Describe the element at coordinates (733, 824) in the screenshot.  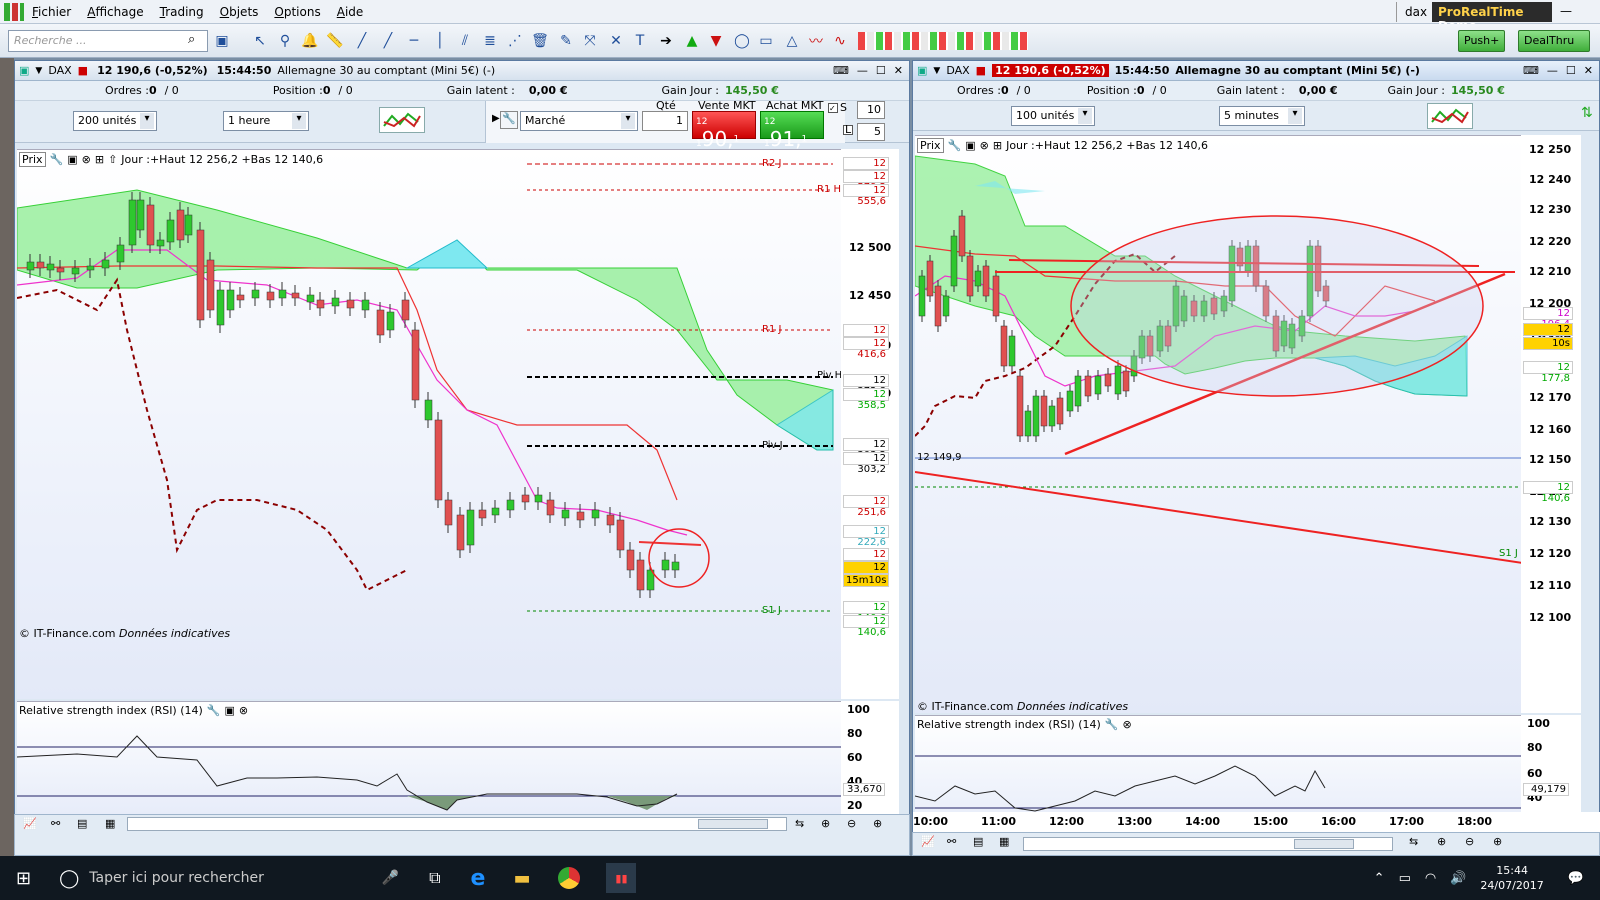
I see `scroll-thumb` at that location.